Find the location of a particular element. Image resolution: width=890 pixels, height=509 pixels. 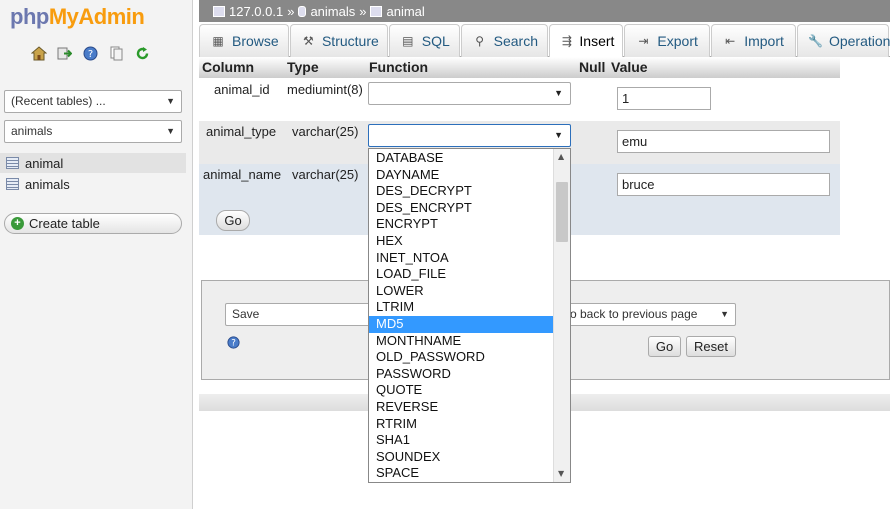

dropdown-scrollbar: ▲ ▼ is located at coordinates (561, 315).